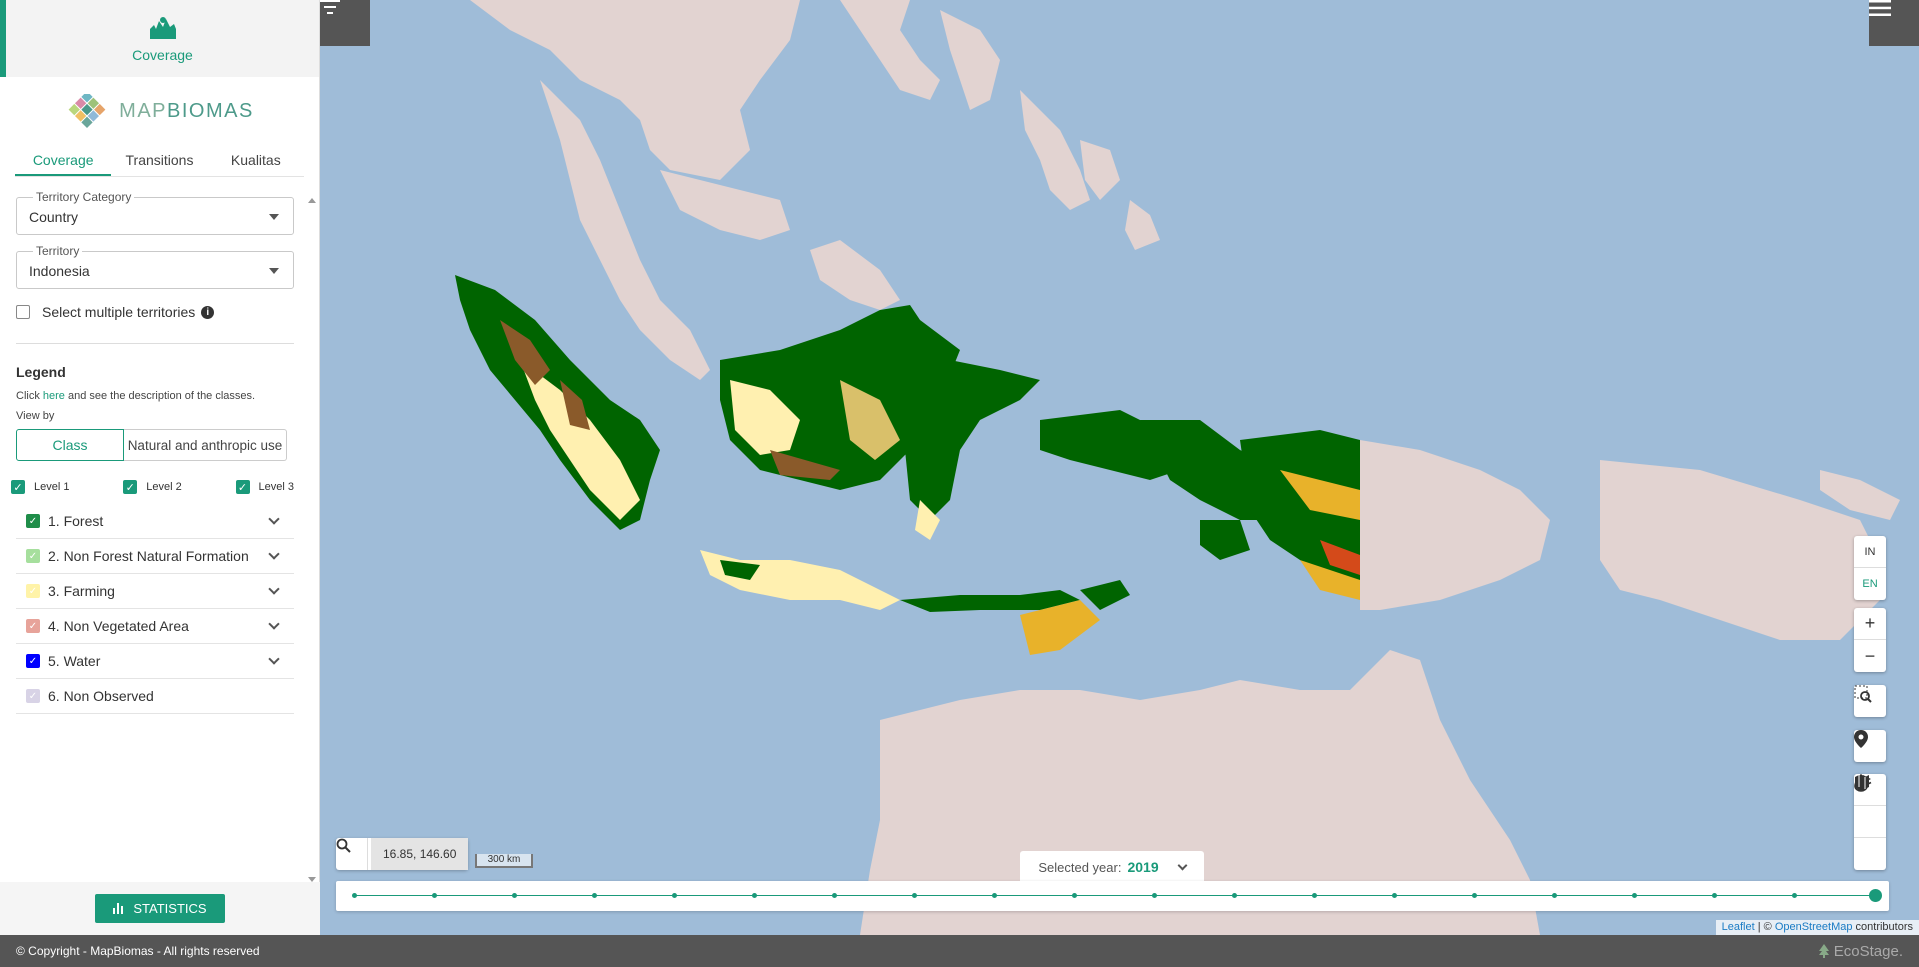 Image resolution: width=1919 pixels, height=967 pixels. What do you see at coordinates (210, 110) in the screenshot?
I see `logo-text-biomas: BIOMAS` at bounding box center [210, 110].